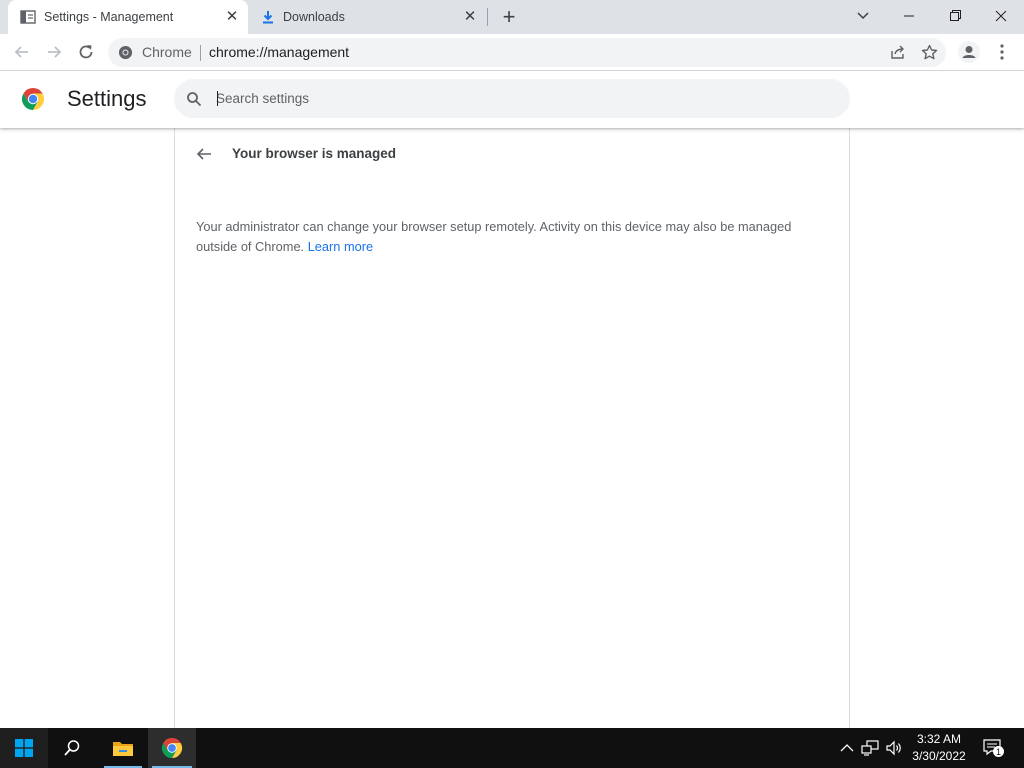 The height and width of the screenshot is (768, 1024). I want to click on minimize-icon, so click(909, 16).